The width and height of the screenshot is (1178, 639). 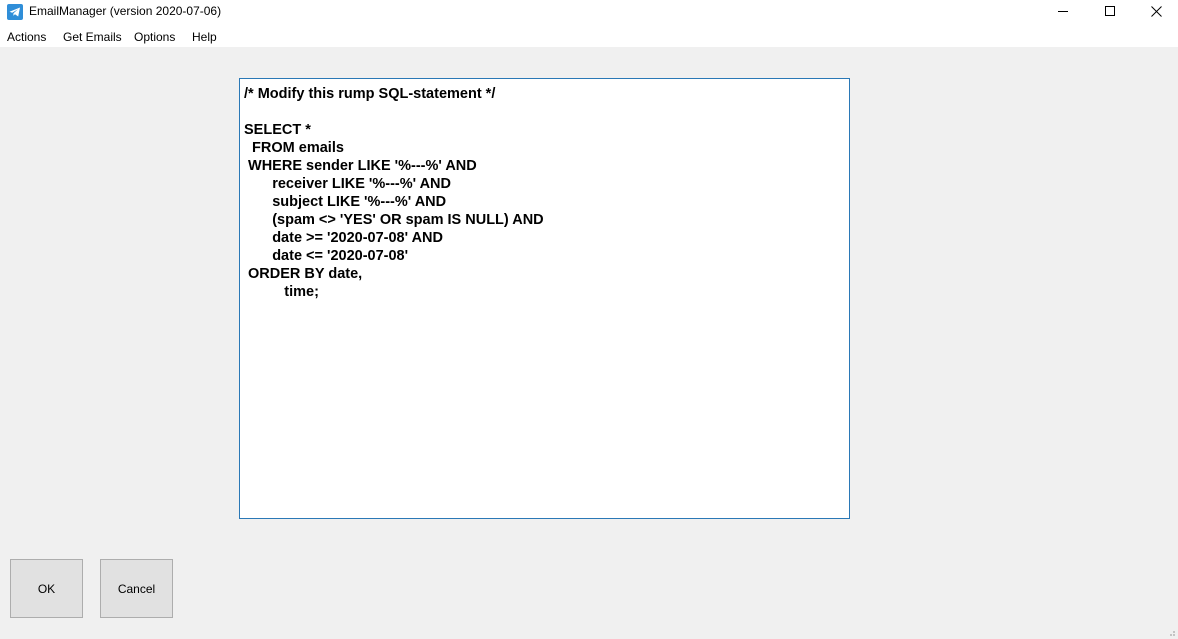 What do you see at coordinates (136, 588) in the screenshot?
I see `cancel-button: Cancel` at bounding box center [136, 588].